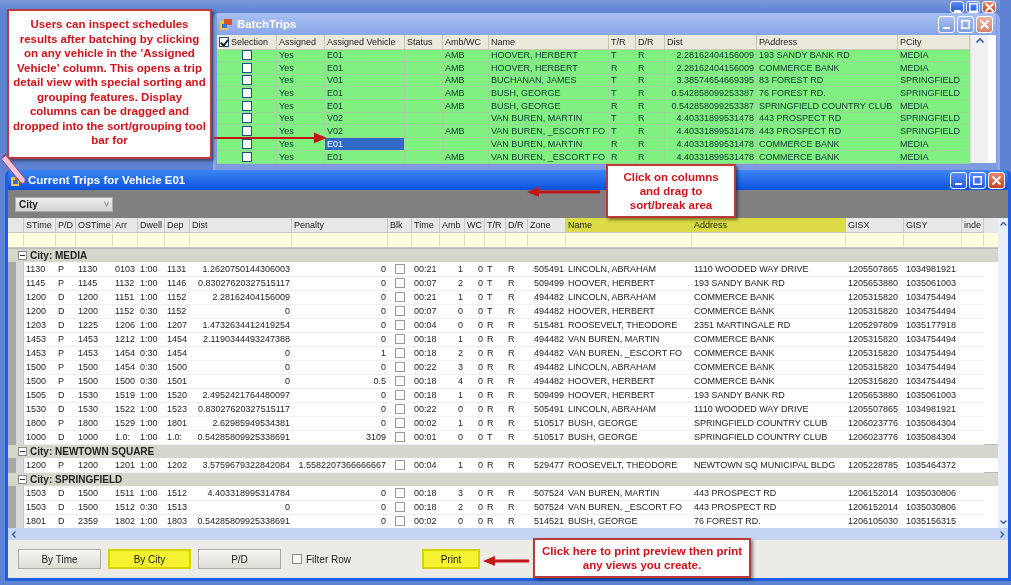  I want to click on table-cell: 1511, so click(125, 493).